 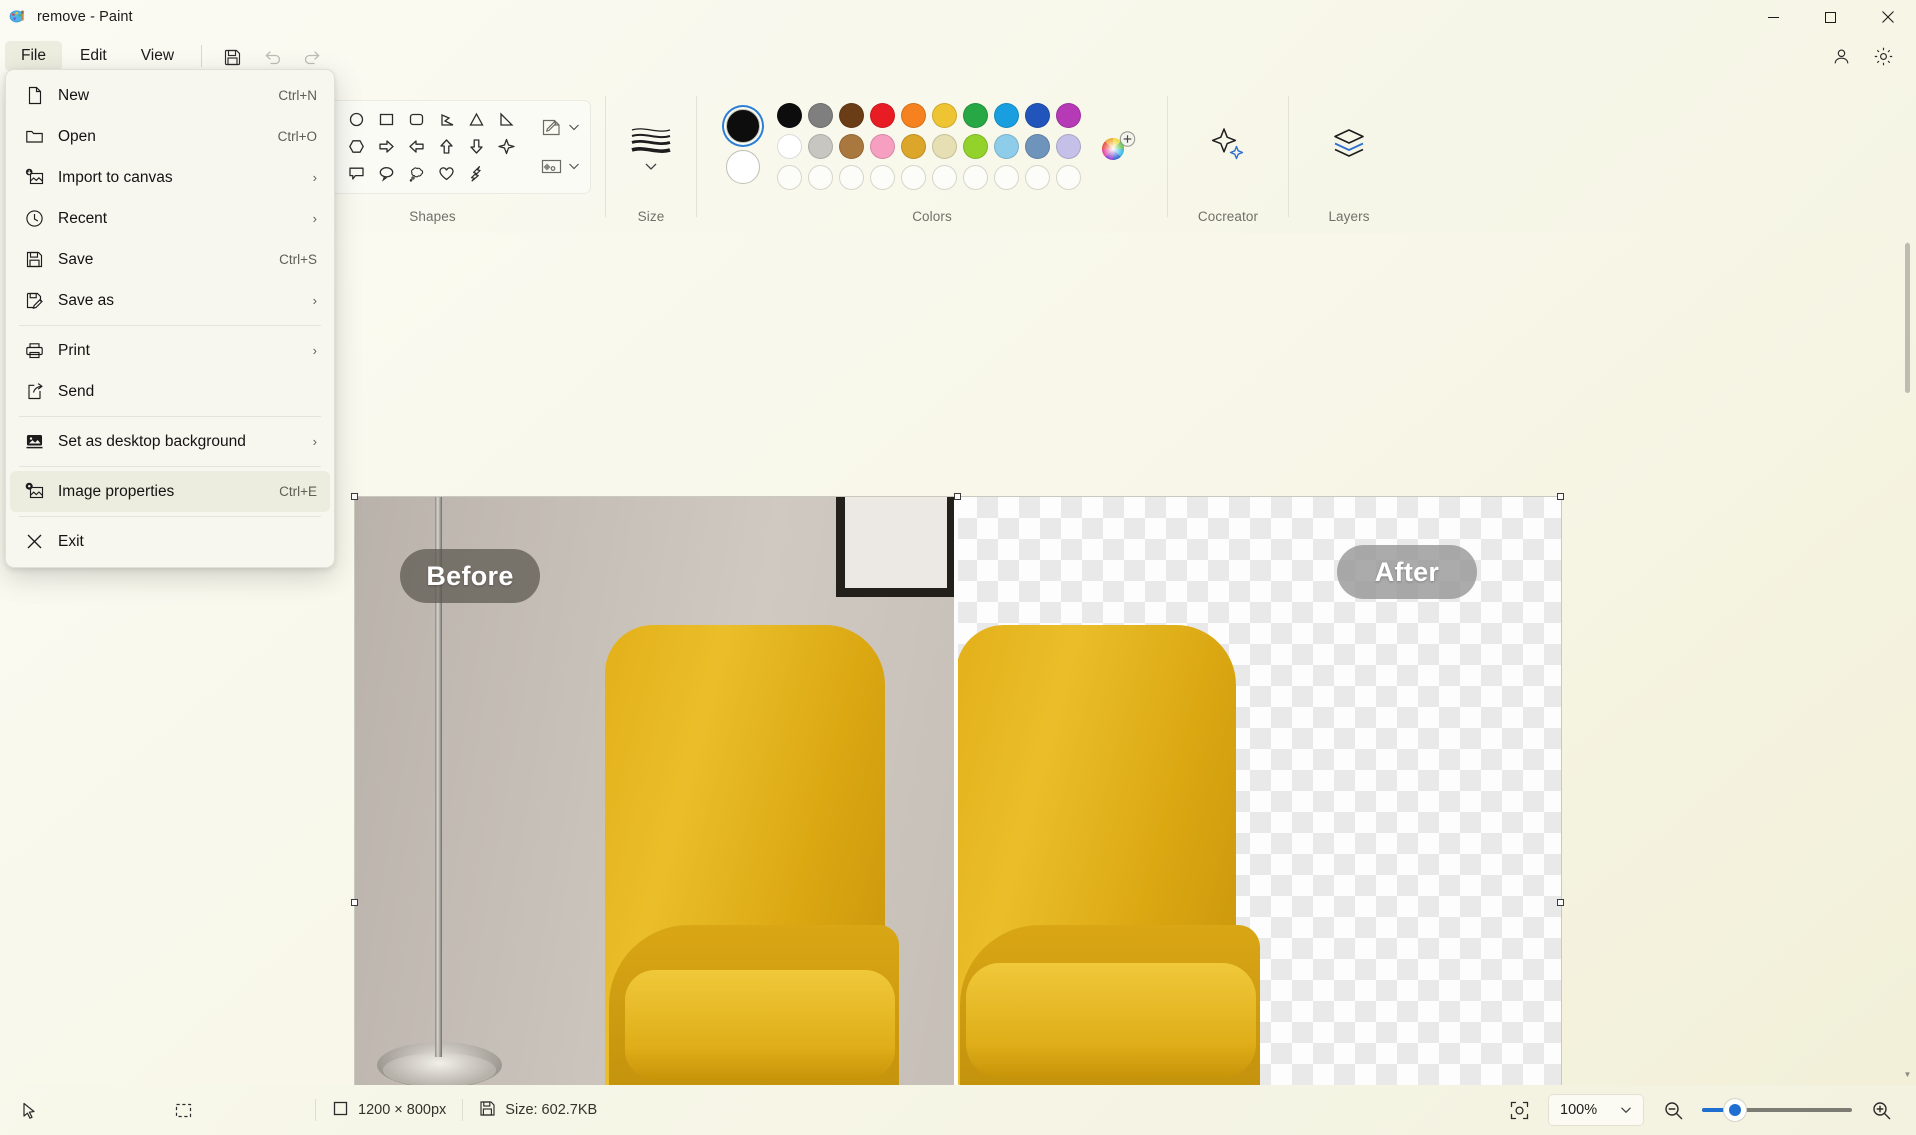 I want to click on zoom-level-select: 100%, so click(x=1596, y=1110).